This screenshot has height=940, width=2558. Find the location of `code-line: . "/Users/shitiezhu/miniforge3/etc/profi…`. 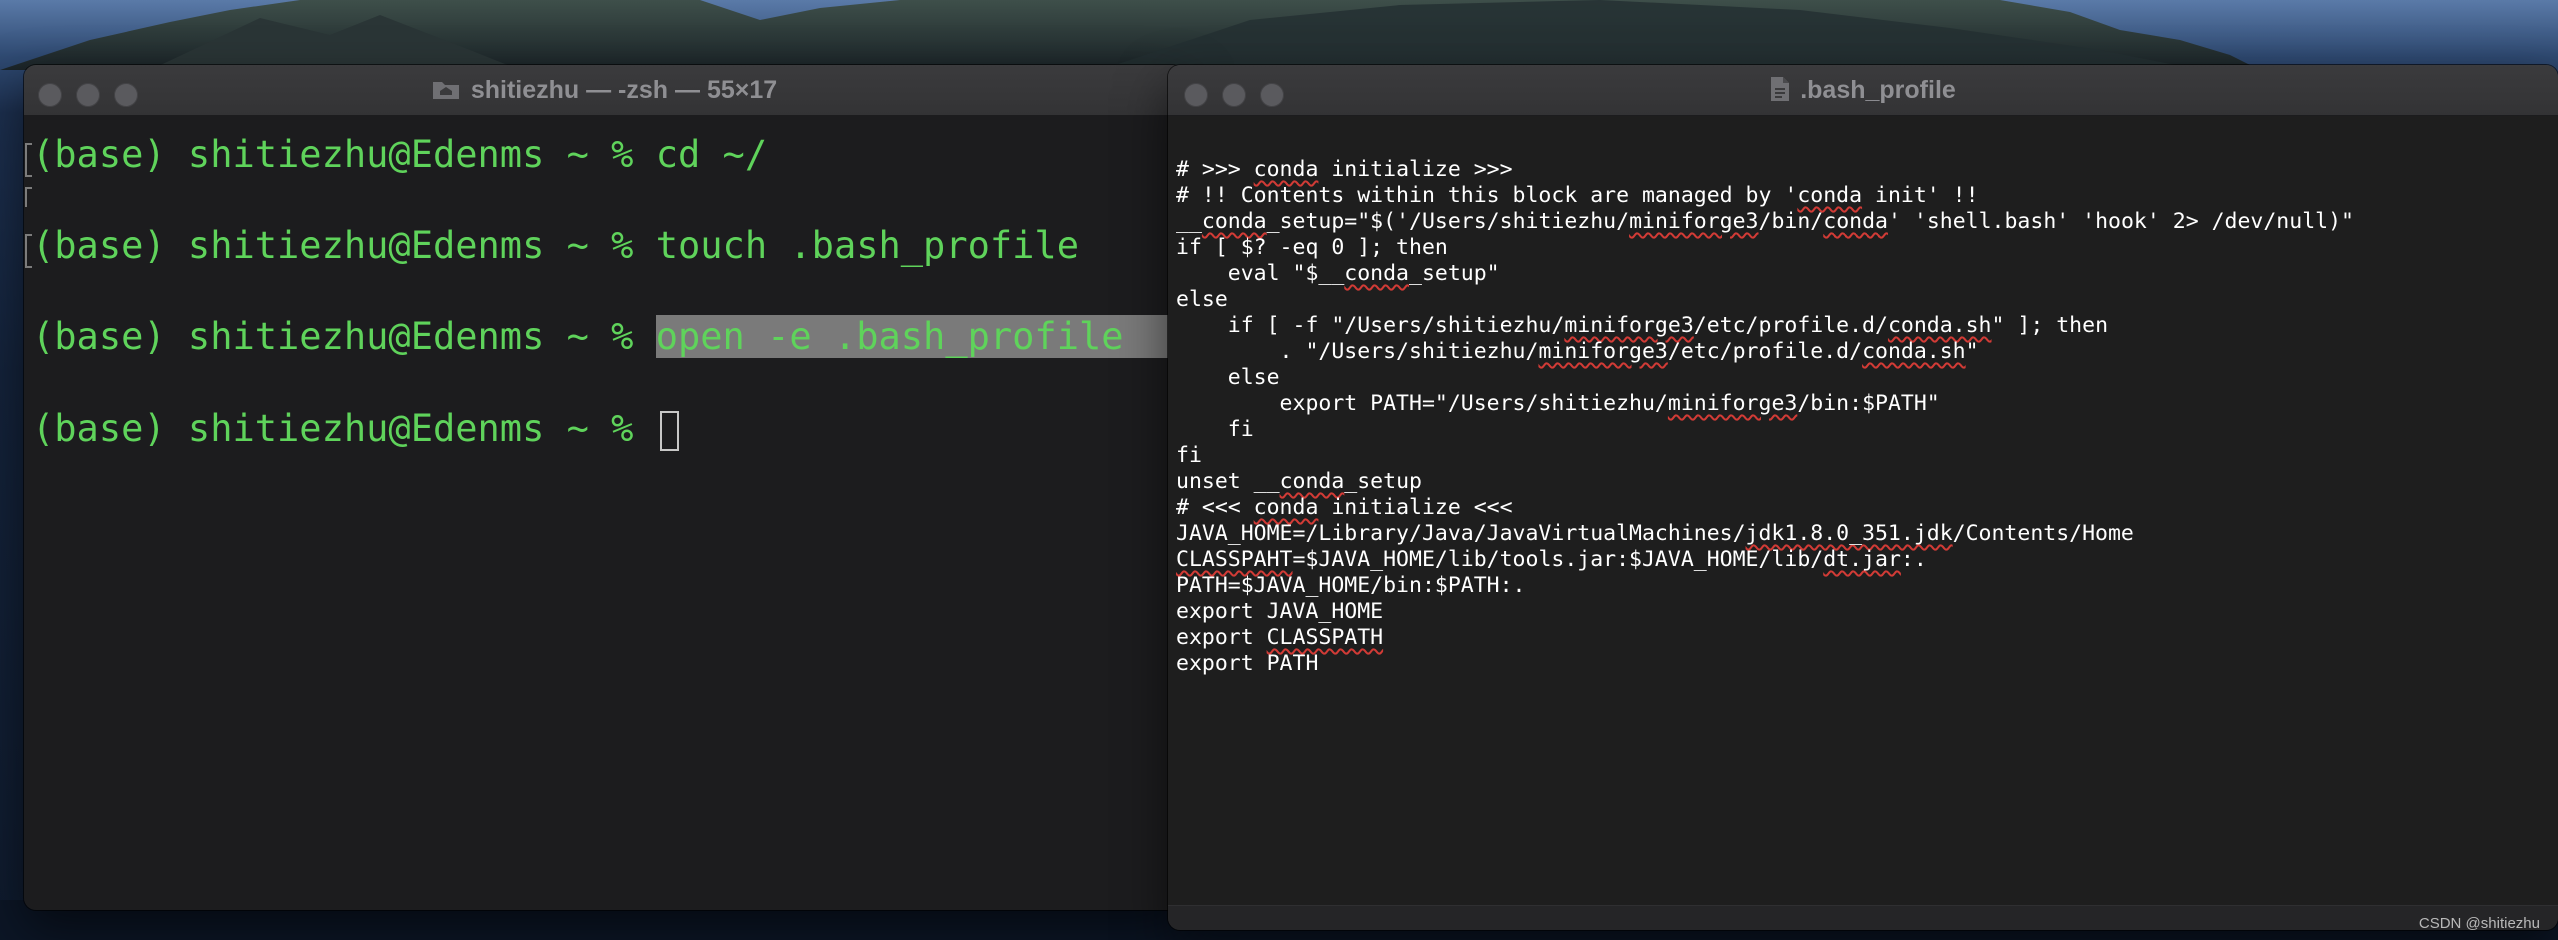

code-line: . "/Users/shitiezhu/miniforge3/etc/profi… is located at coordinates (1577, 351).